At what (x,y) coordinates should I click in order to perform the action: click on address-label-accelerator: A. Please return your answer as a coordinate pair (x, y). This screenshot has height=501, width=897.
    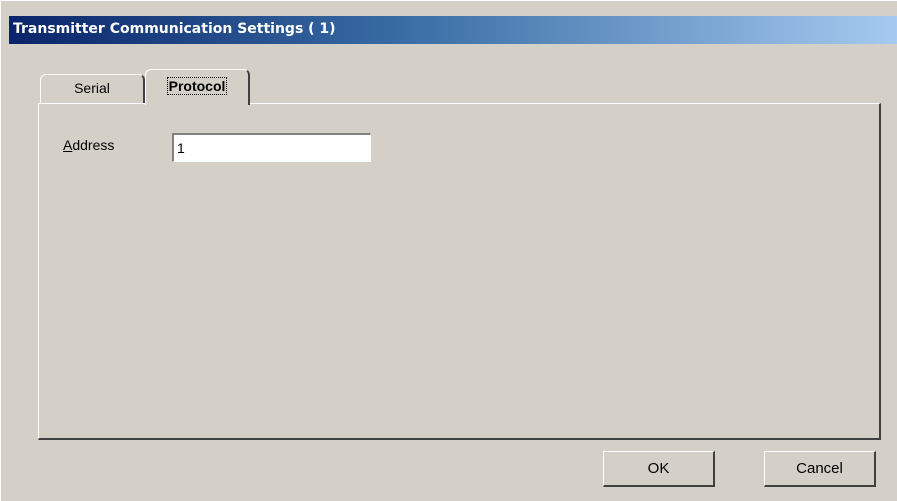
    Looking at the image, I should click on (68, 145).